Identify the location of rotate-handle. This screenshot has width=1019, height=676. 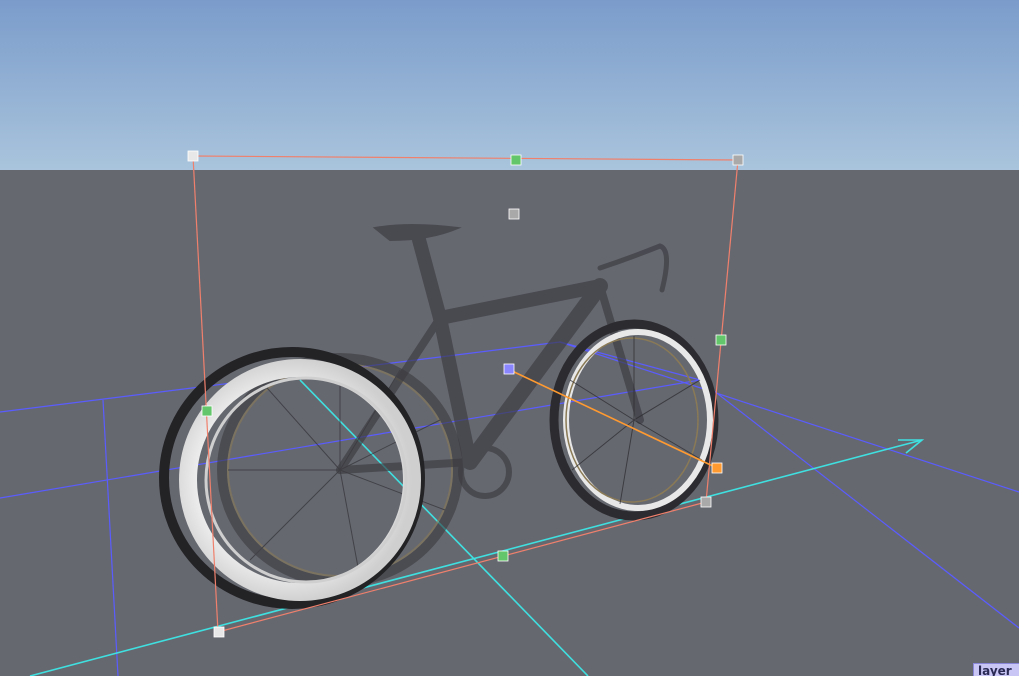
(717, 468).